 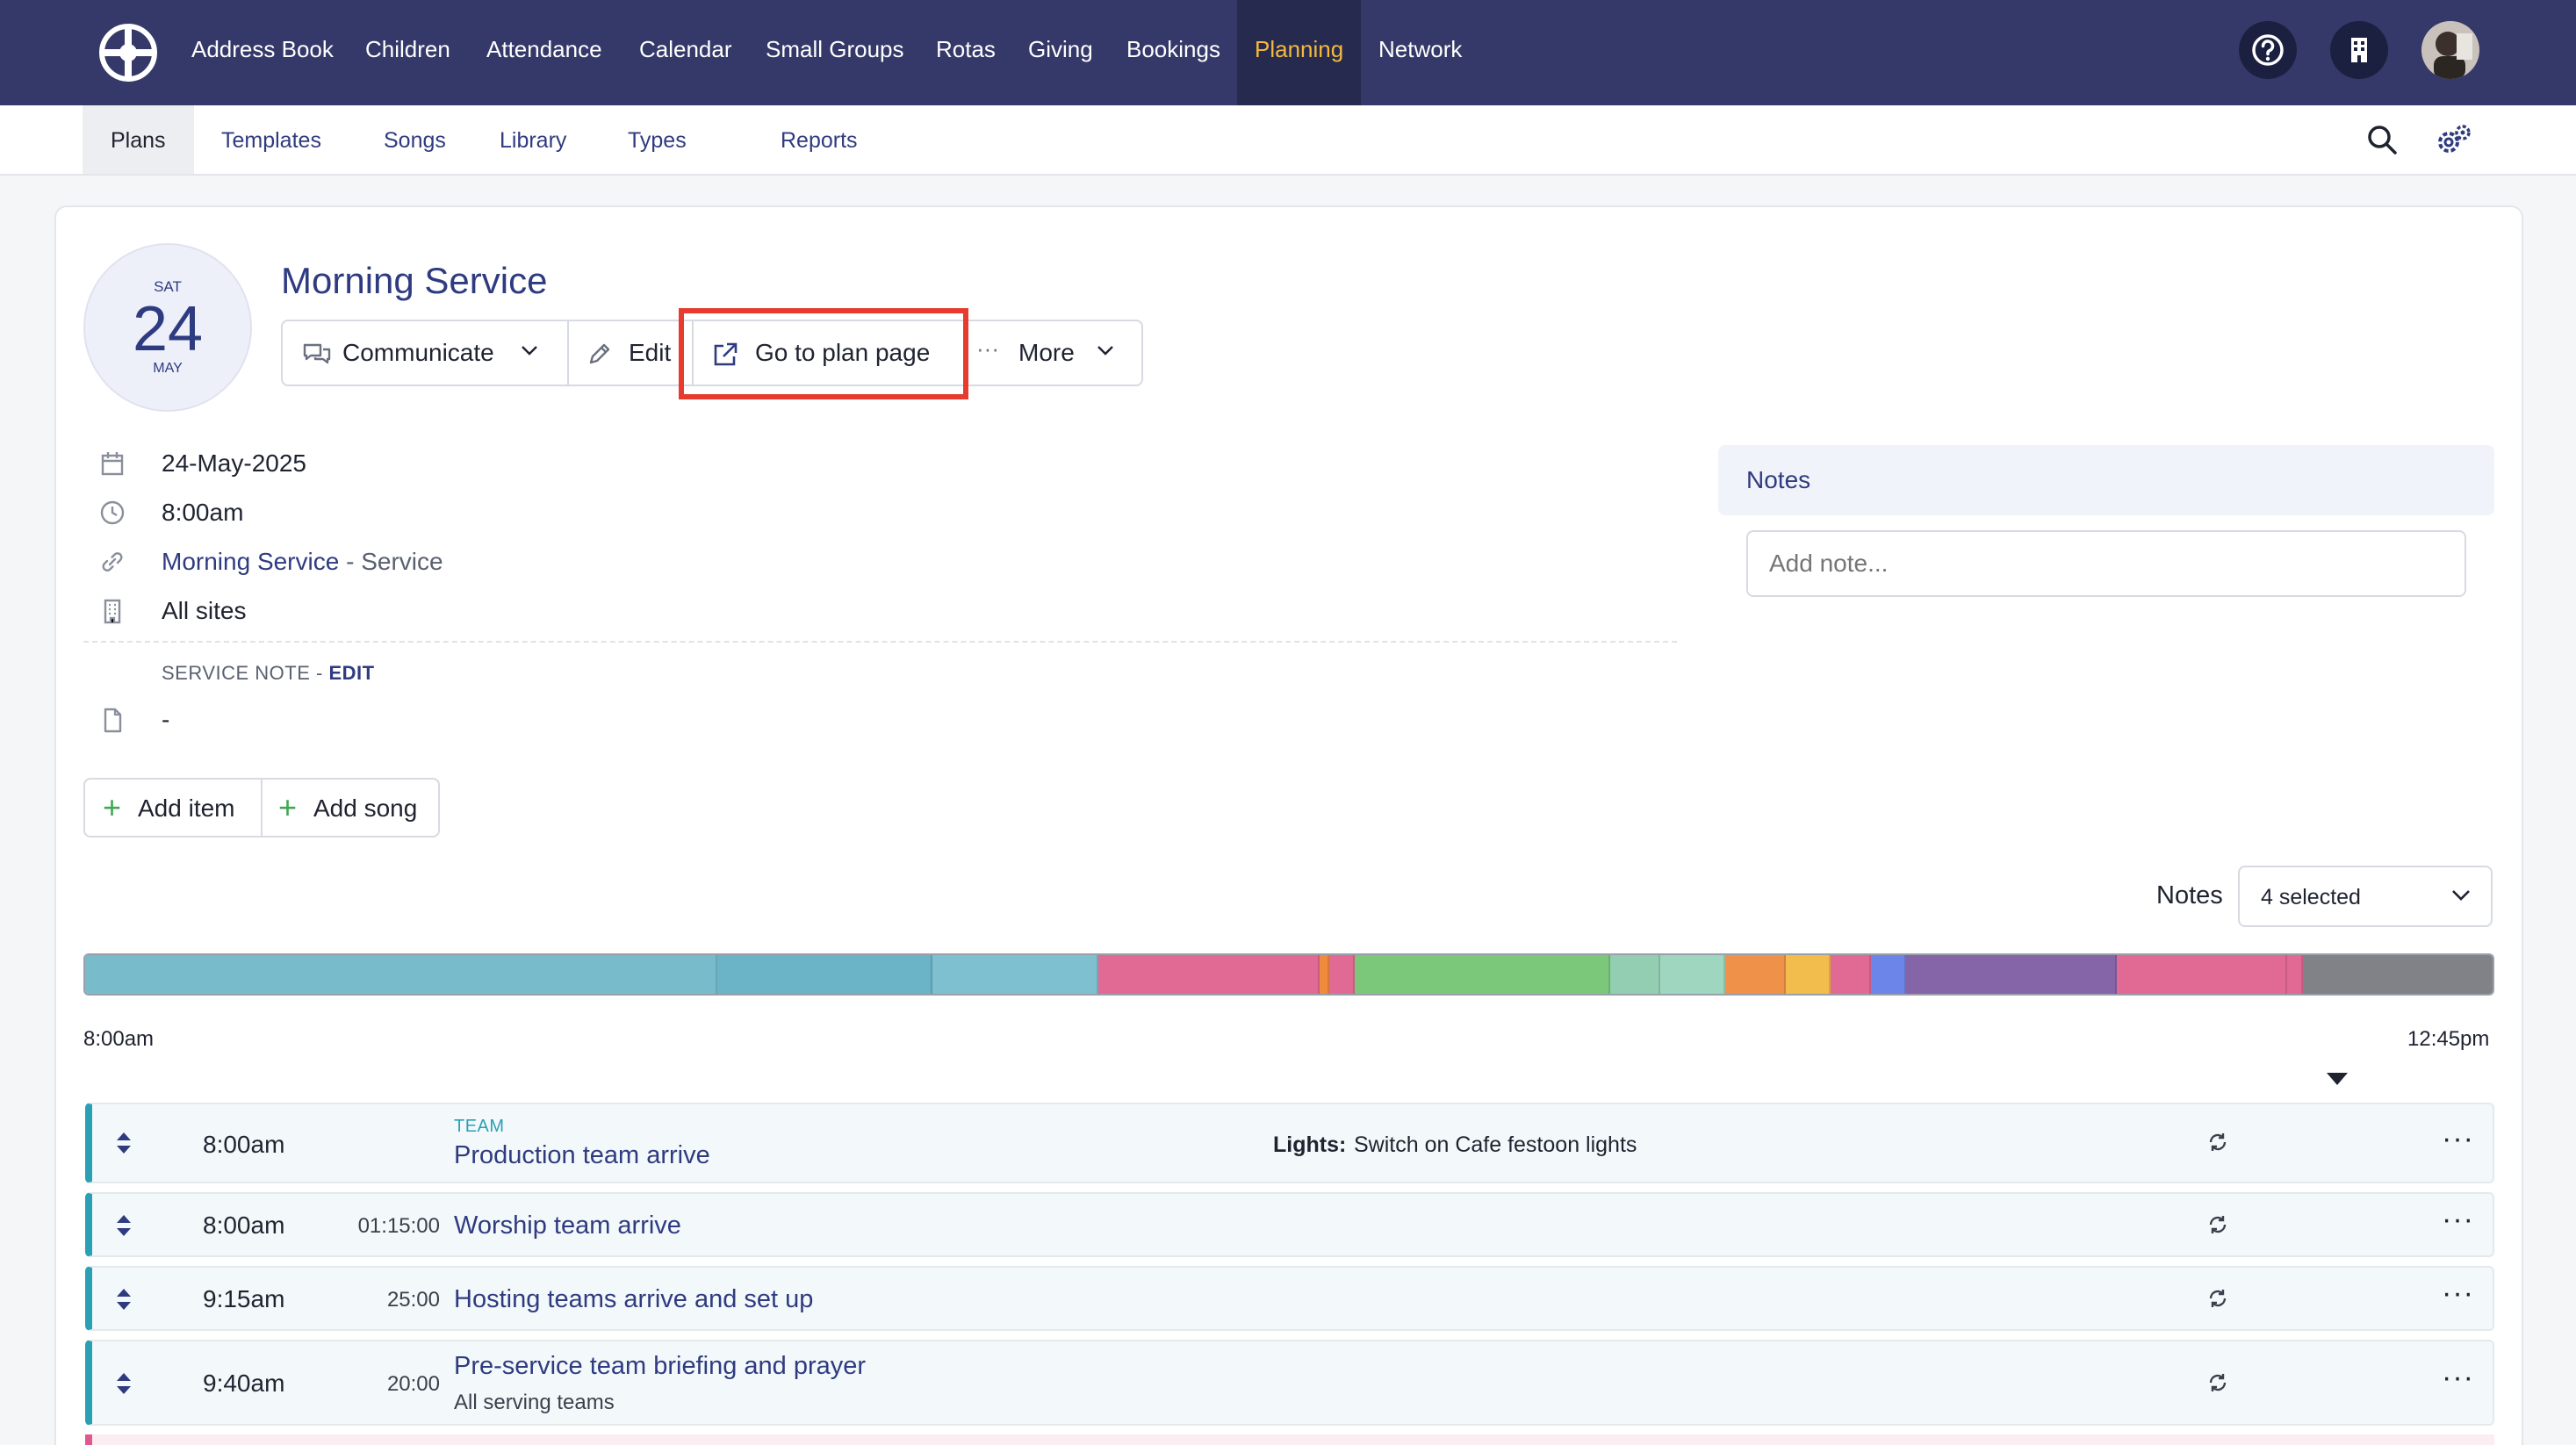 What do you see at coordinates (567, 1225) in the screenshot?
I see `item-title: Worship team arrive` at bounding box center [567, 1225].